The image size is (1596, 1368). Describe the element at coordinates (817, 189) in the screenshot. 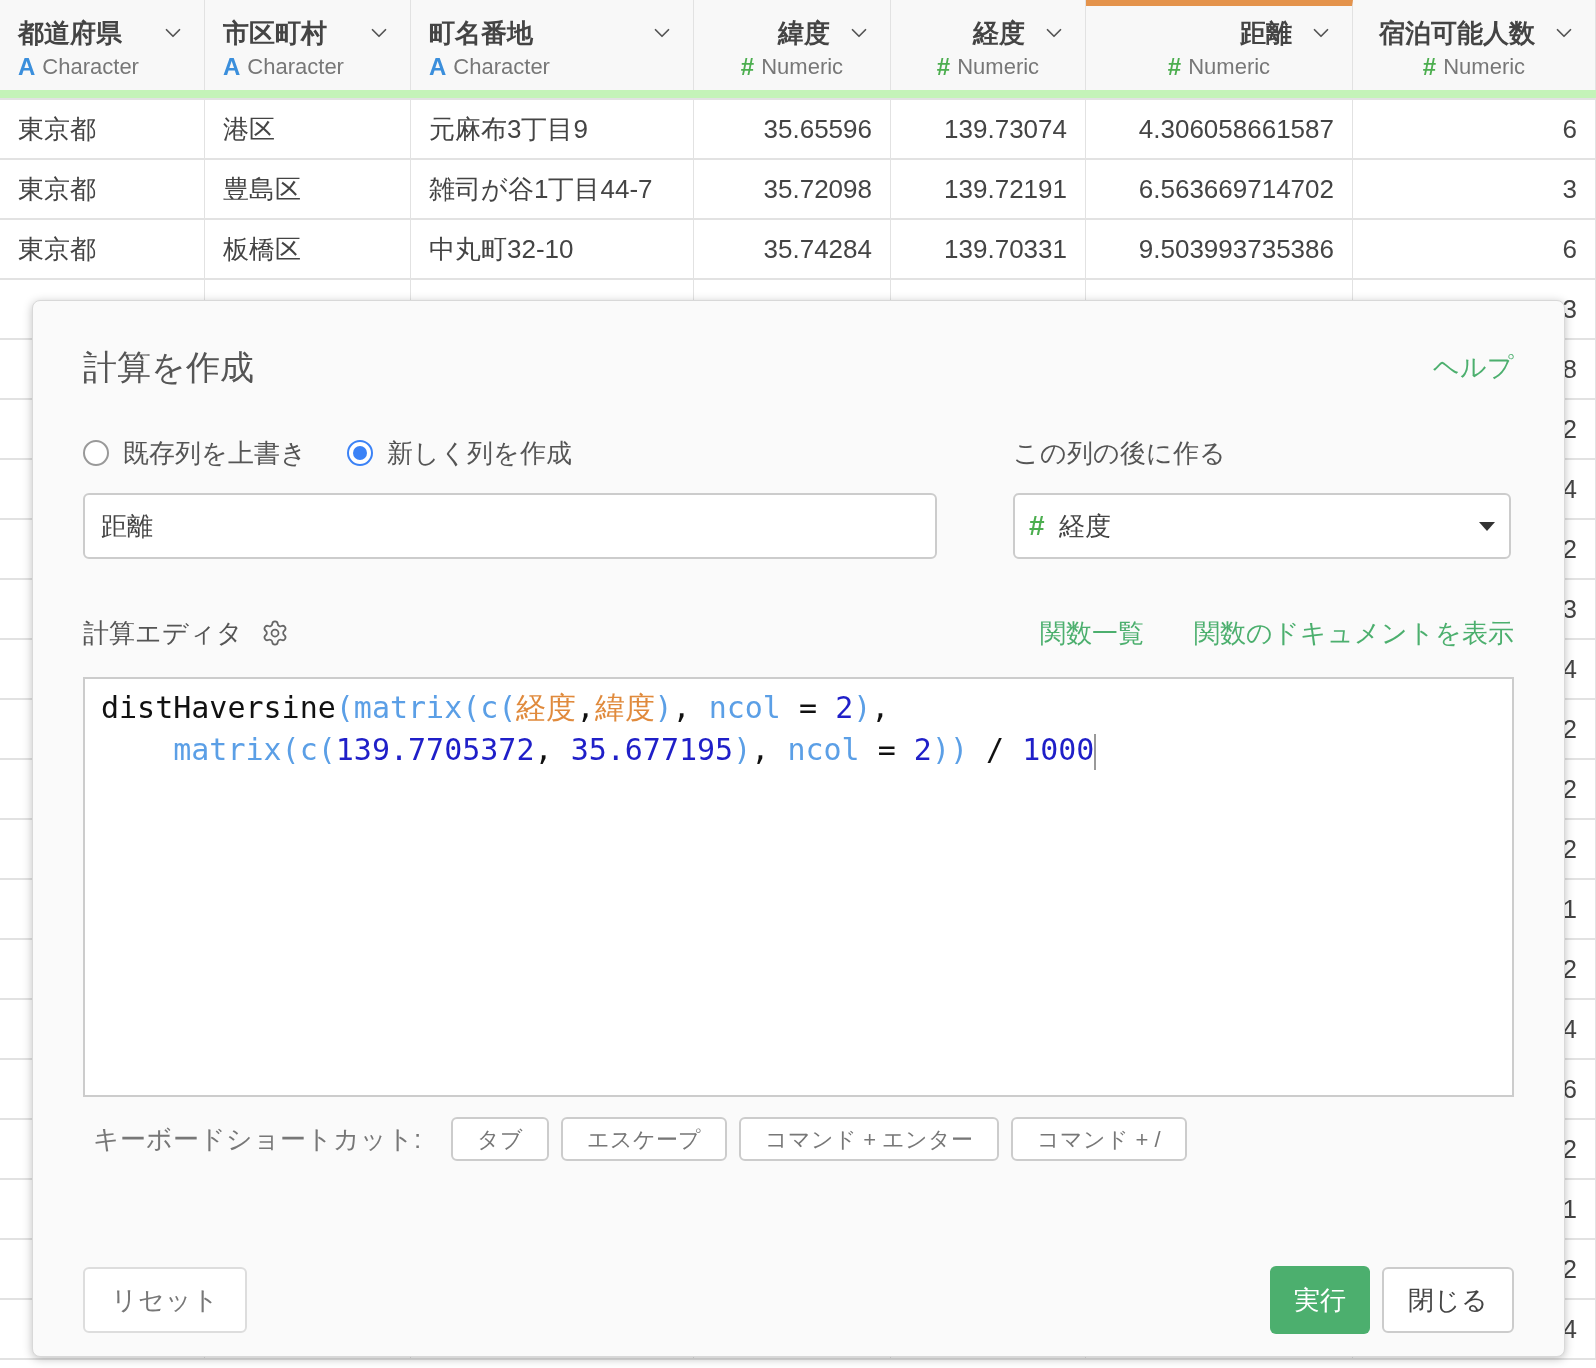

I see `table-cell-text: 35.72098` at that location.